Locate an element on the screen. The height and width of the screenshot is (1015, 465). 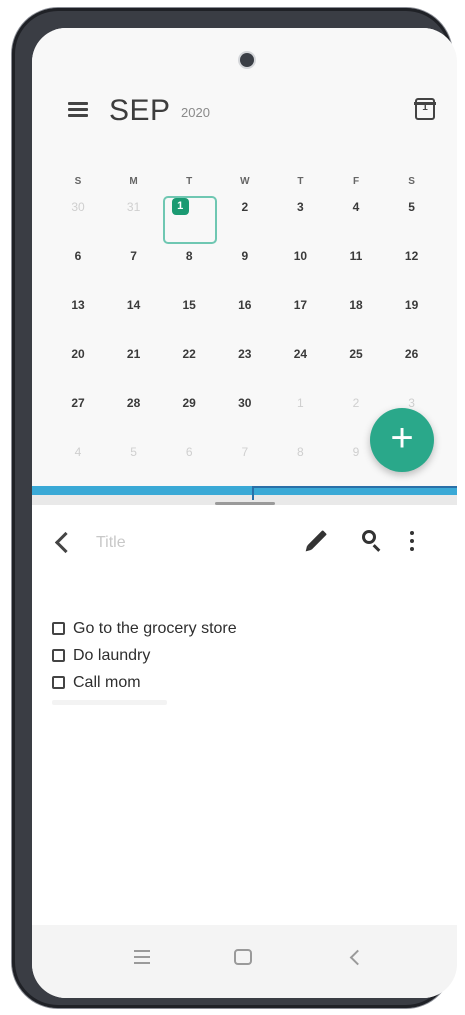
day-cell: 3 is located at coordinates (300, 214).